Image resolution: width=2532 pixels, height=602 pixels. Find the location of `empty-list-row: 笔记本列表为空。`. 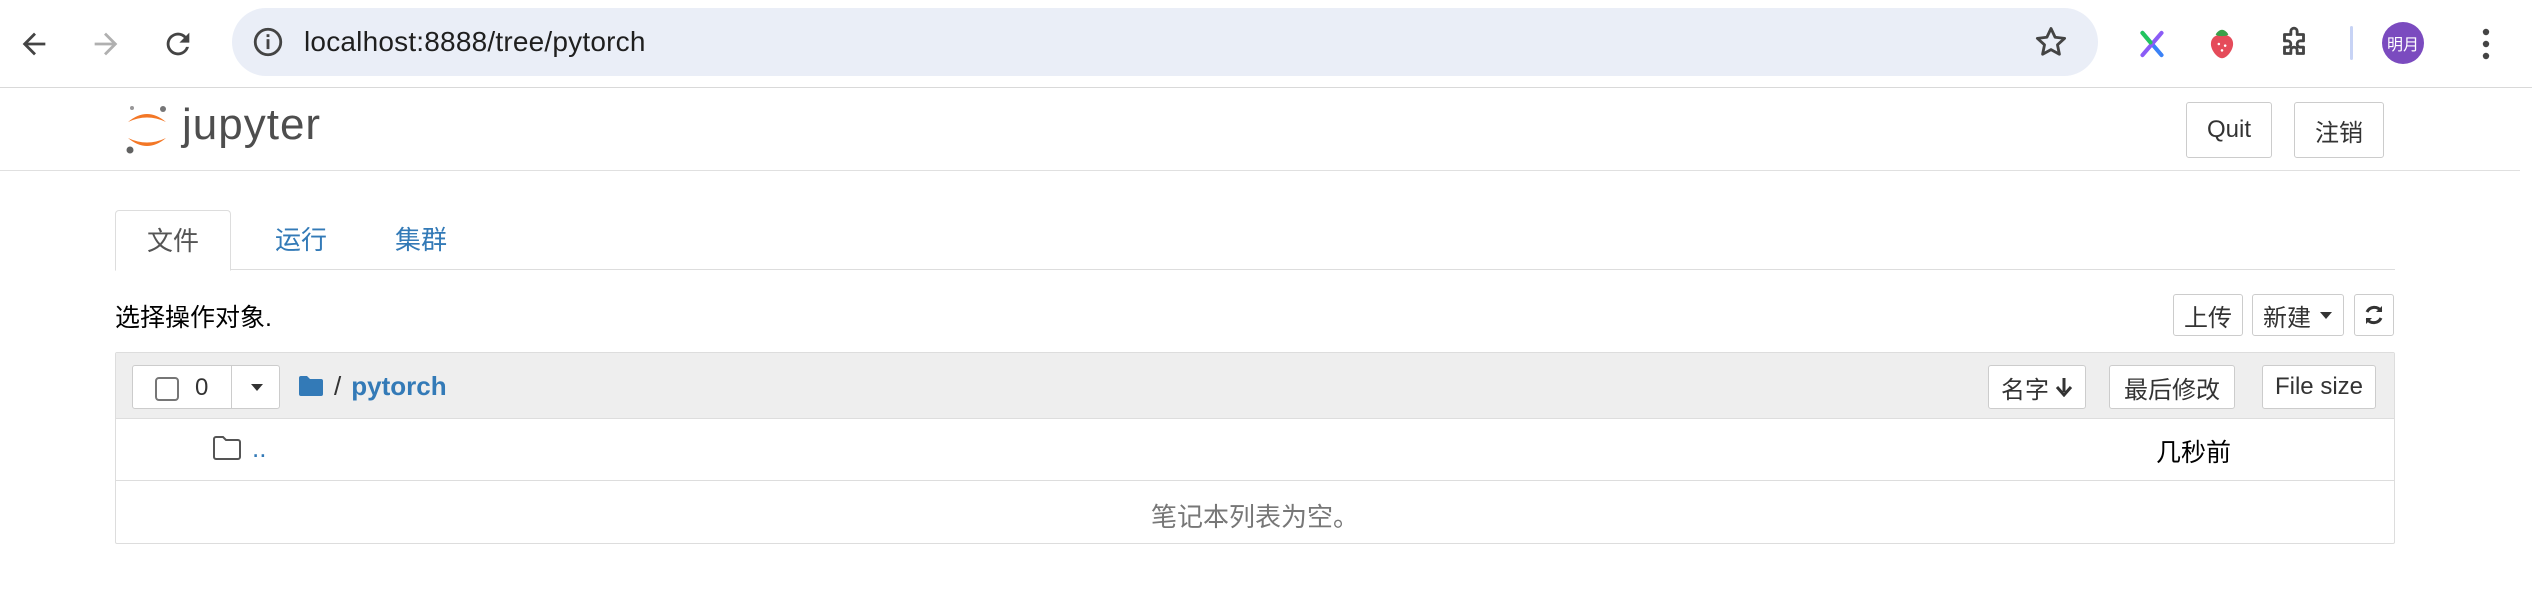

empty-list-row: 笔记本列表为空。 is located at coordinates (1255, 512).